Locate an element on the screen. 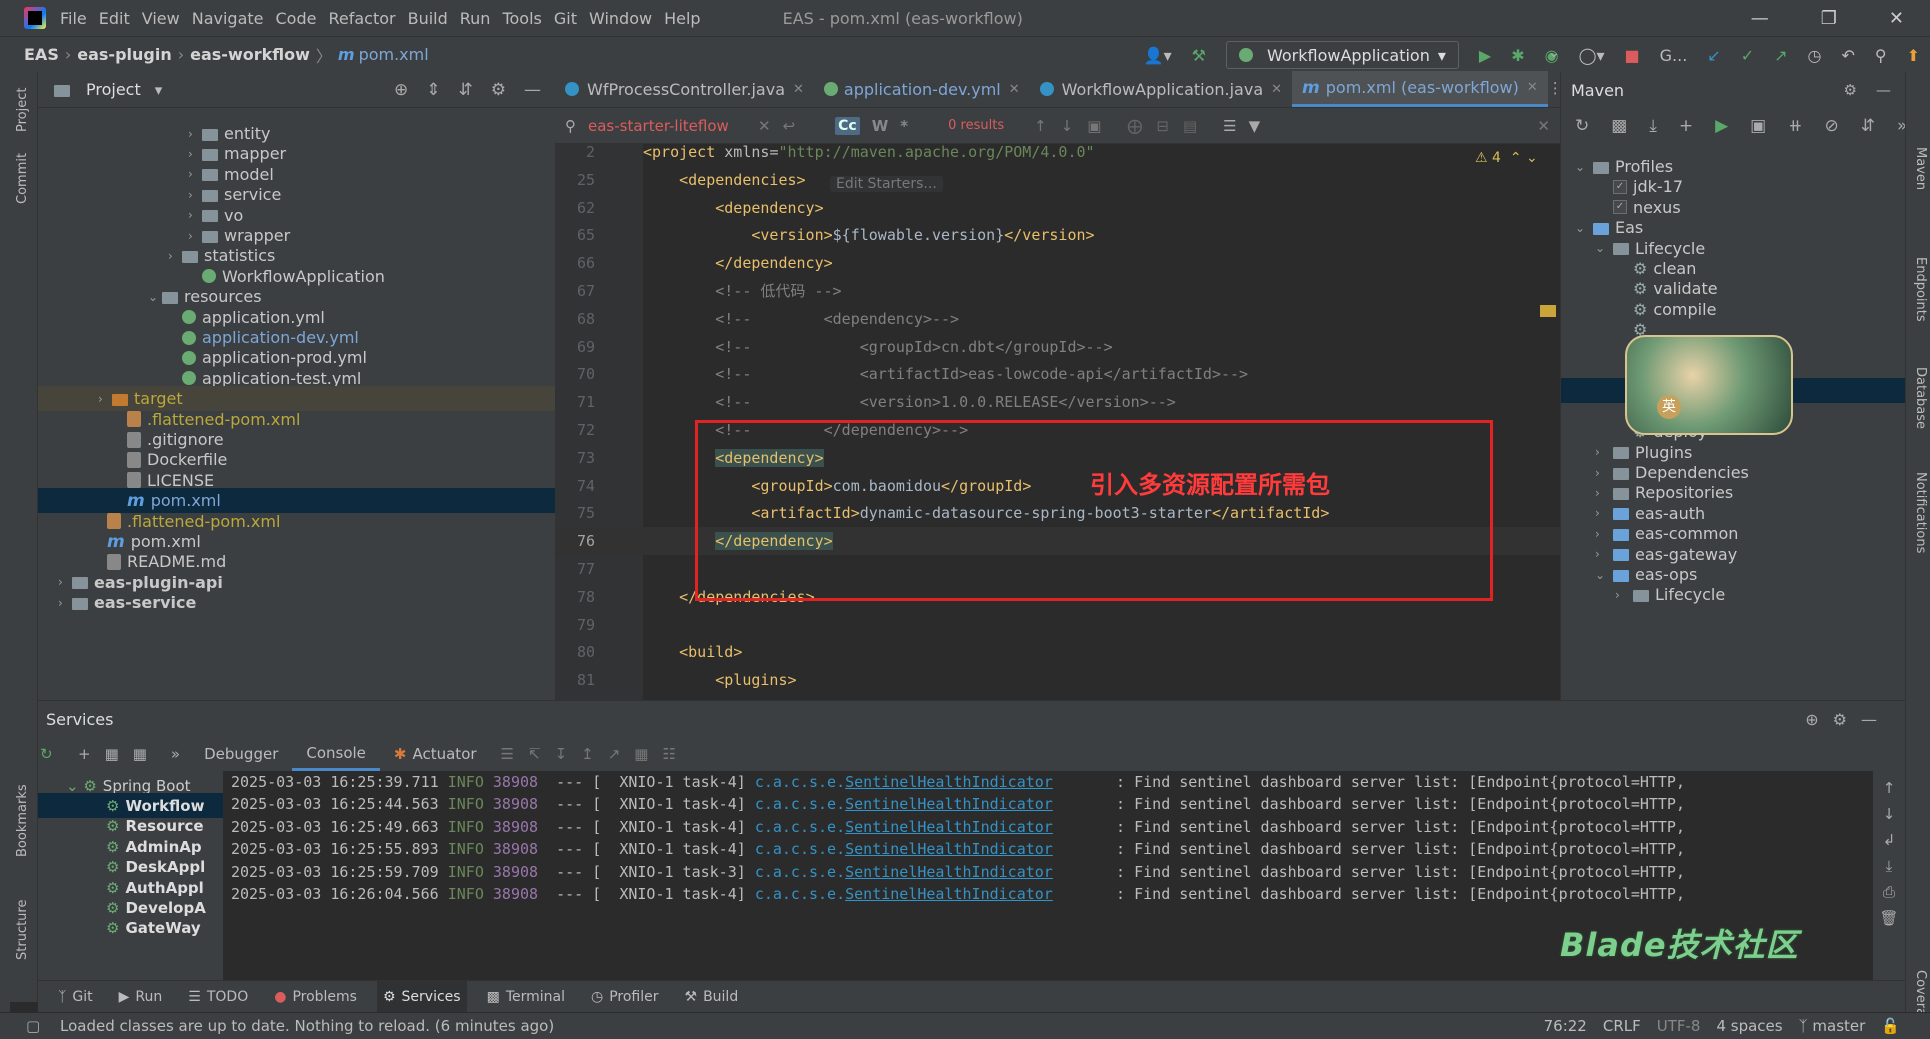 Image resolution: width=1930 pixels, height=1039 pixels. expand-all-icon: ⇕ is located at coordinates (433, 90).